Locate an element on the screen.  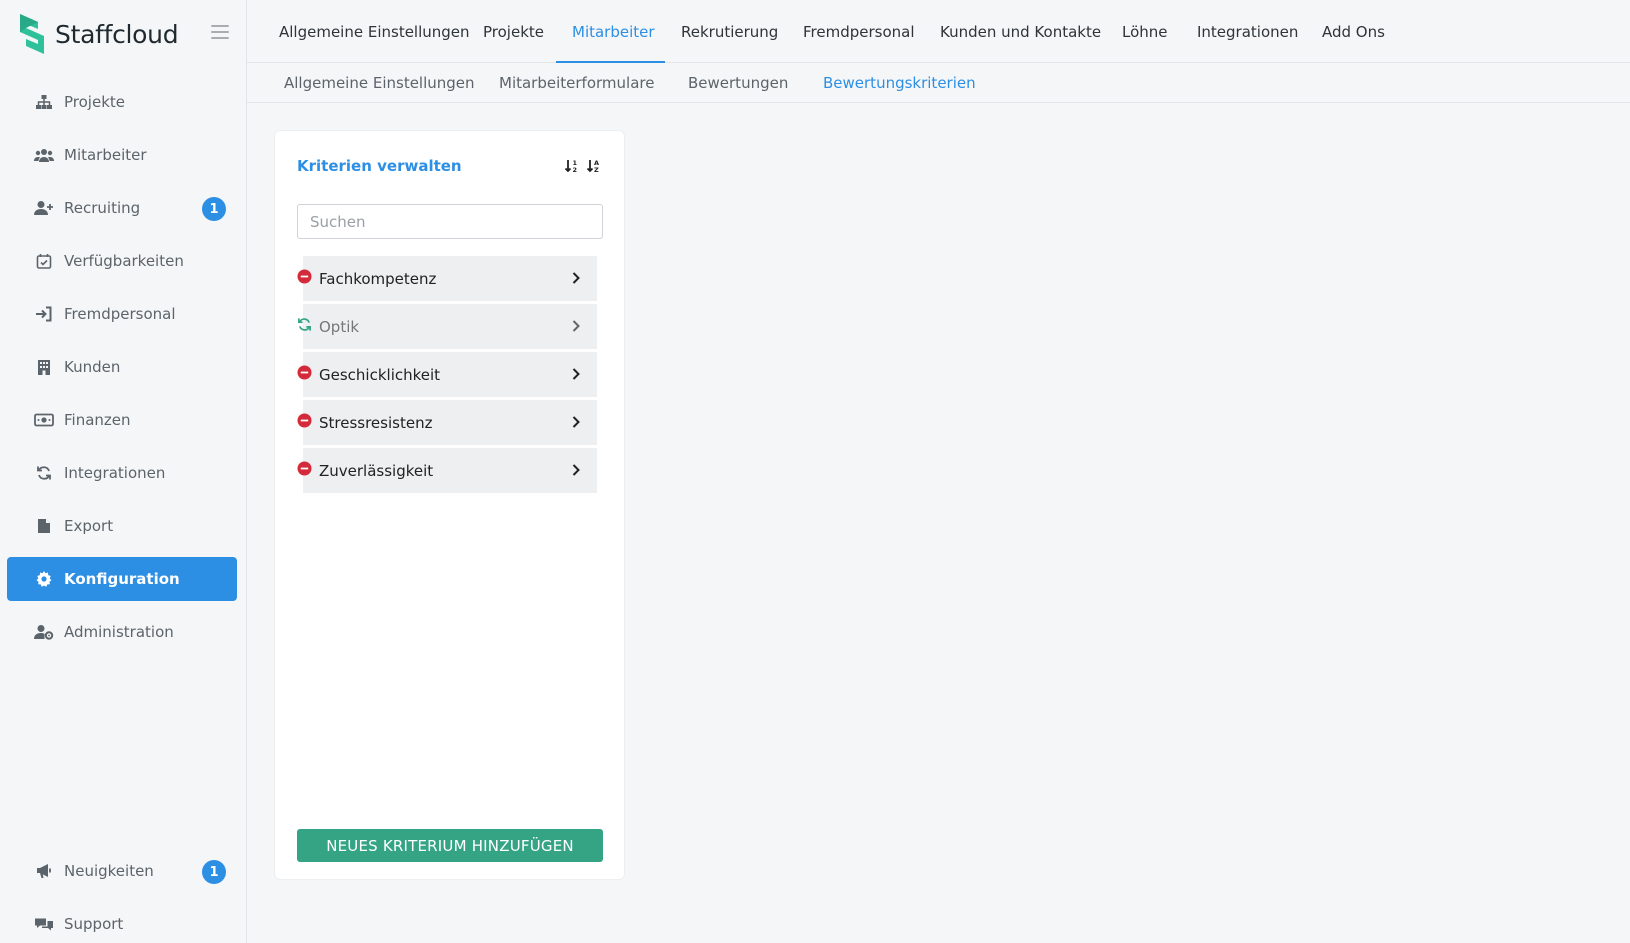
sidebar-item-label: Neuigkeiten is located at coordinates (109, 871).